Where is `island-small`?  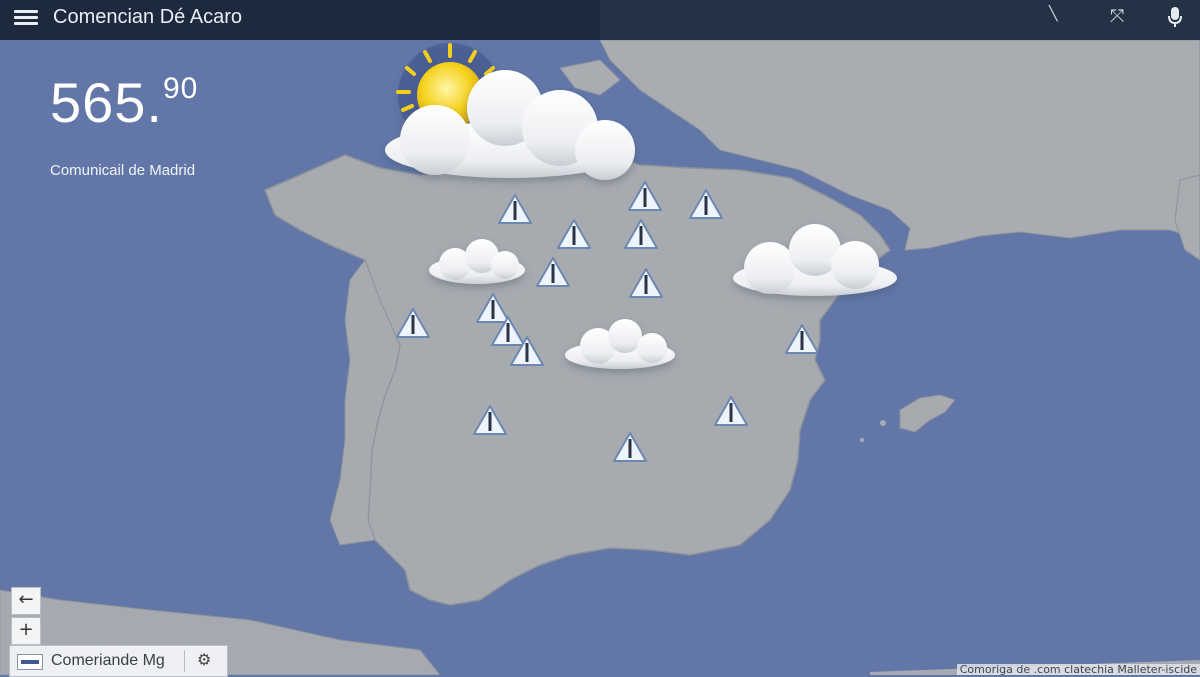 island-small is located at coordinates (883, 423).